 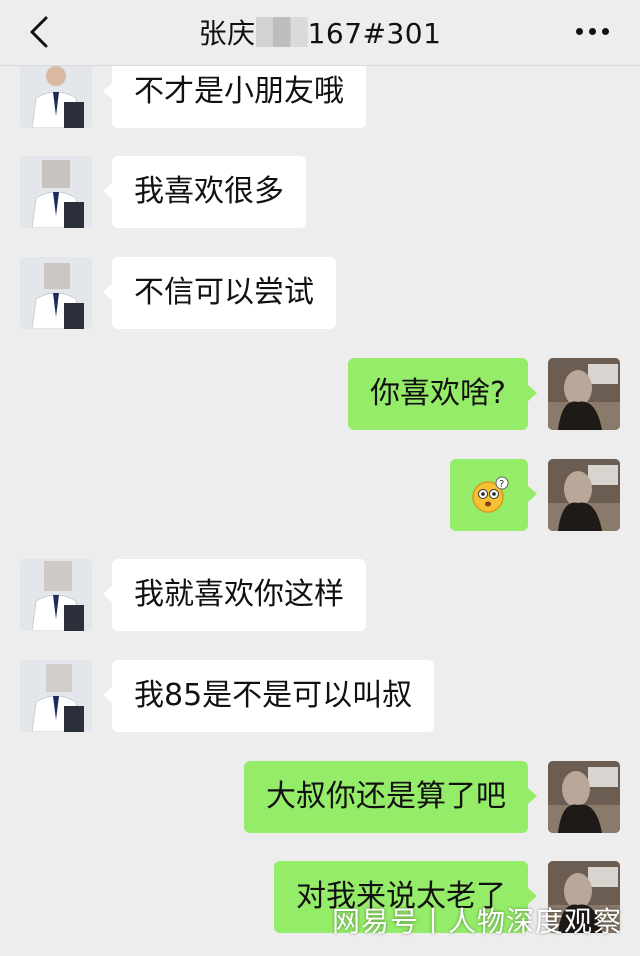 I want to click on confused-face-icon: ?, so click(x=490, y=494).